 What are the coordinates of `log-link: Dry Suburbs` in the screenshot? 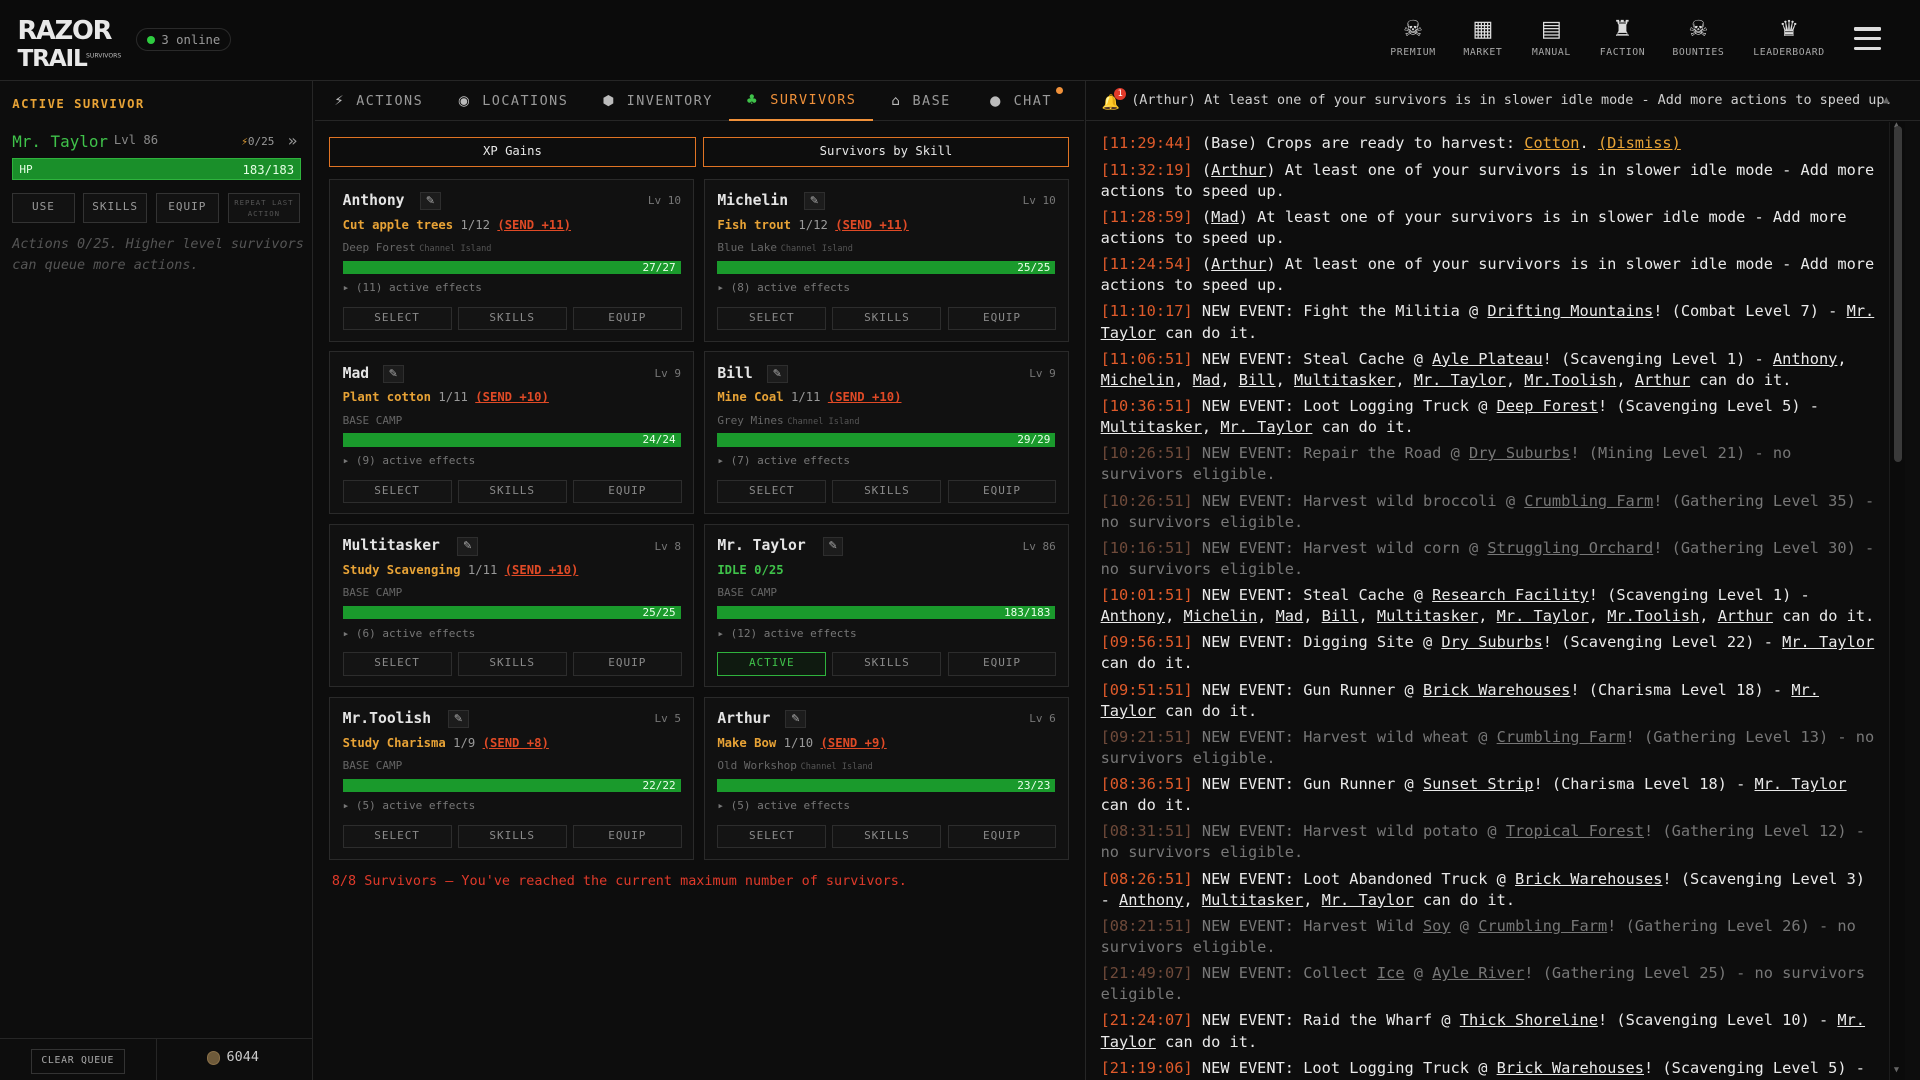 It's located at (1491, 642).